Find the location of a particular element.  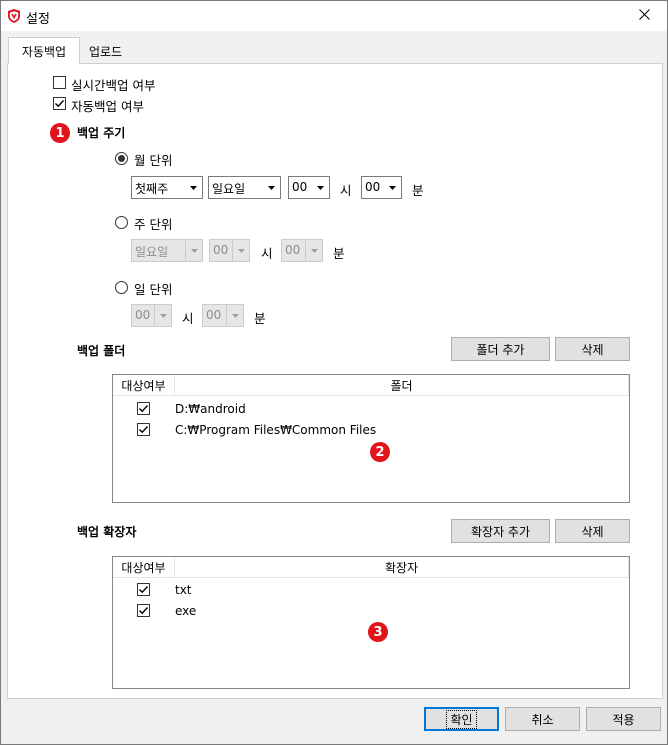

monthly-hour-select: 00 is located at coordinates (309, 187).